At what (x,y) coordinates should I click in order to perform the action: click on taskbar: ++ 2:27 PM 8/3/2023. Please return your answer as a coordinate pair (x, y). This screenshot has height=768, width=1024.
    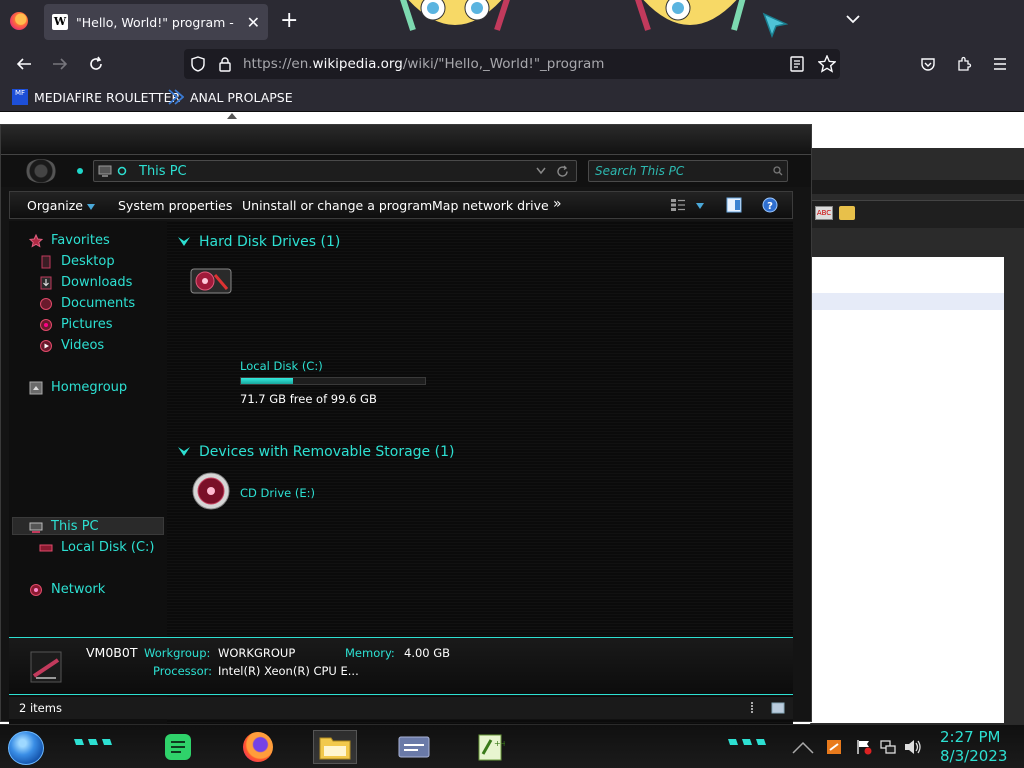
    Looking at the image, I should click on (512, 746).